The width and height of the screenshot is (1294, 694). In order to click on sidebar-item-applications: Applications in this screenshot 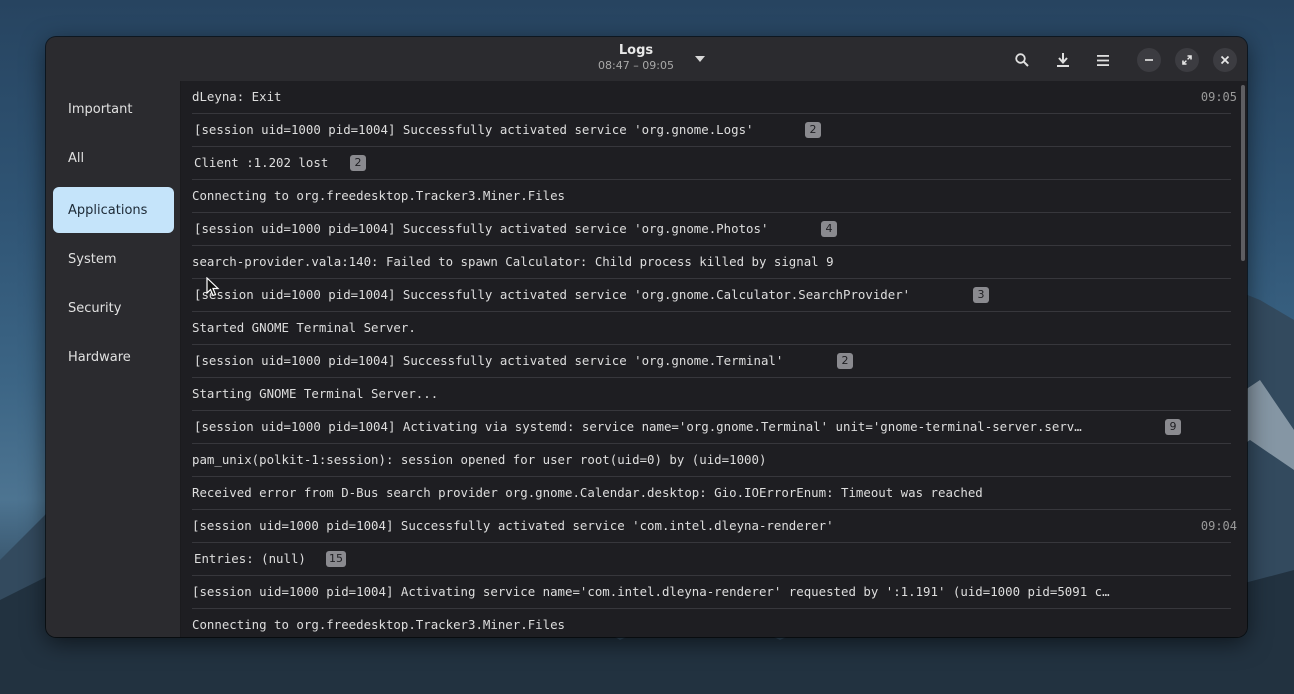, I will do `click(113, 210)`.